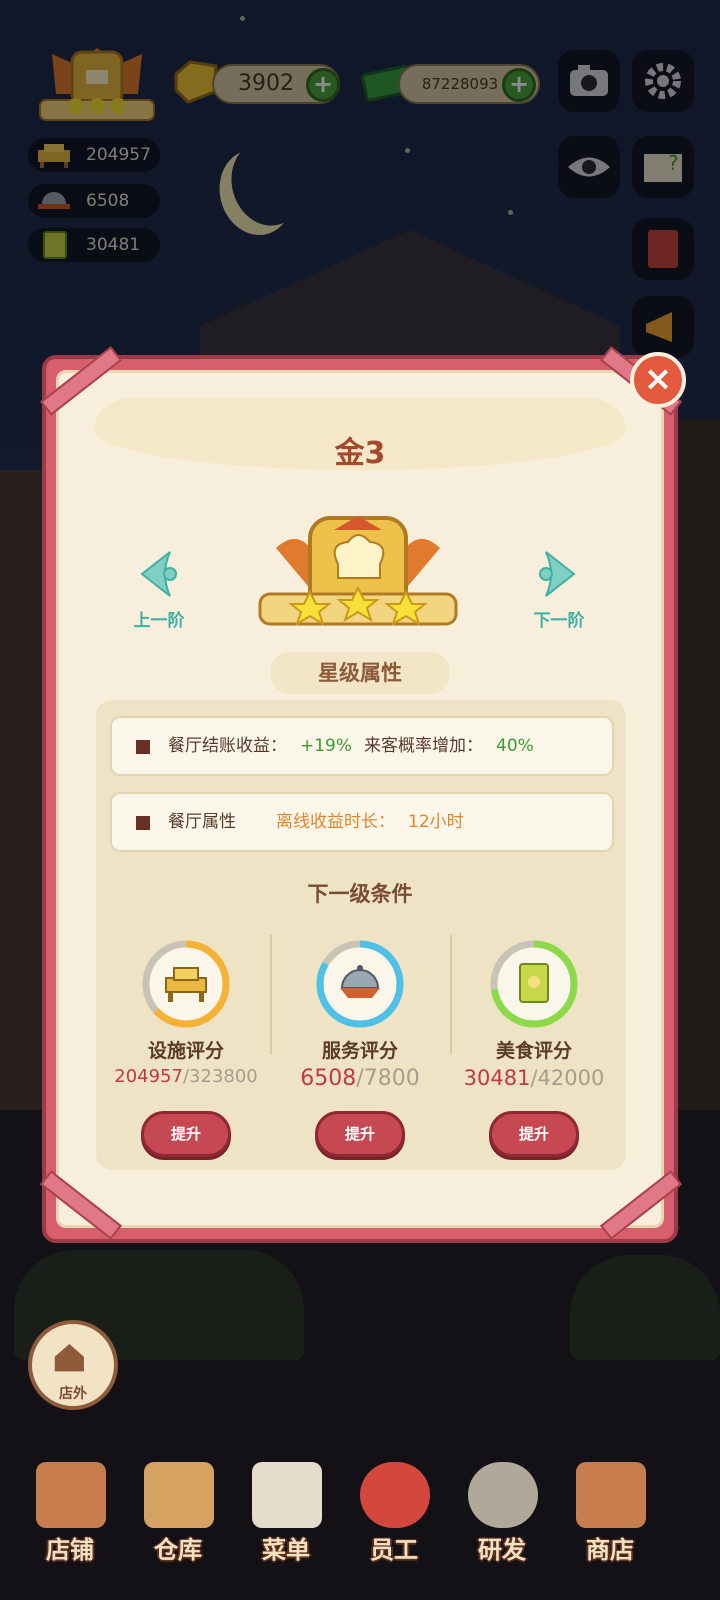 The width and height of the screenshot is (720, 1600). I want to click on guest-rate-label: 来客概率增加：, so click(423, 746).